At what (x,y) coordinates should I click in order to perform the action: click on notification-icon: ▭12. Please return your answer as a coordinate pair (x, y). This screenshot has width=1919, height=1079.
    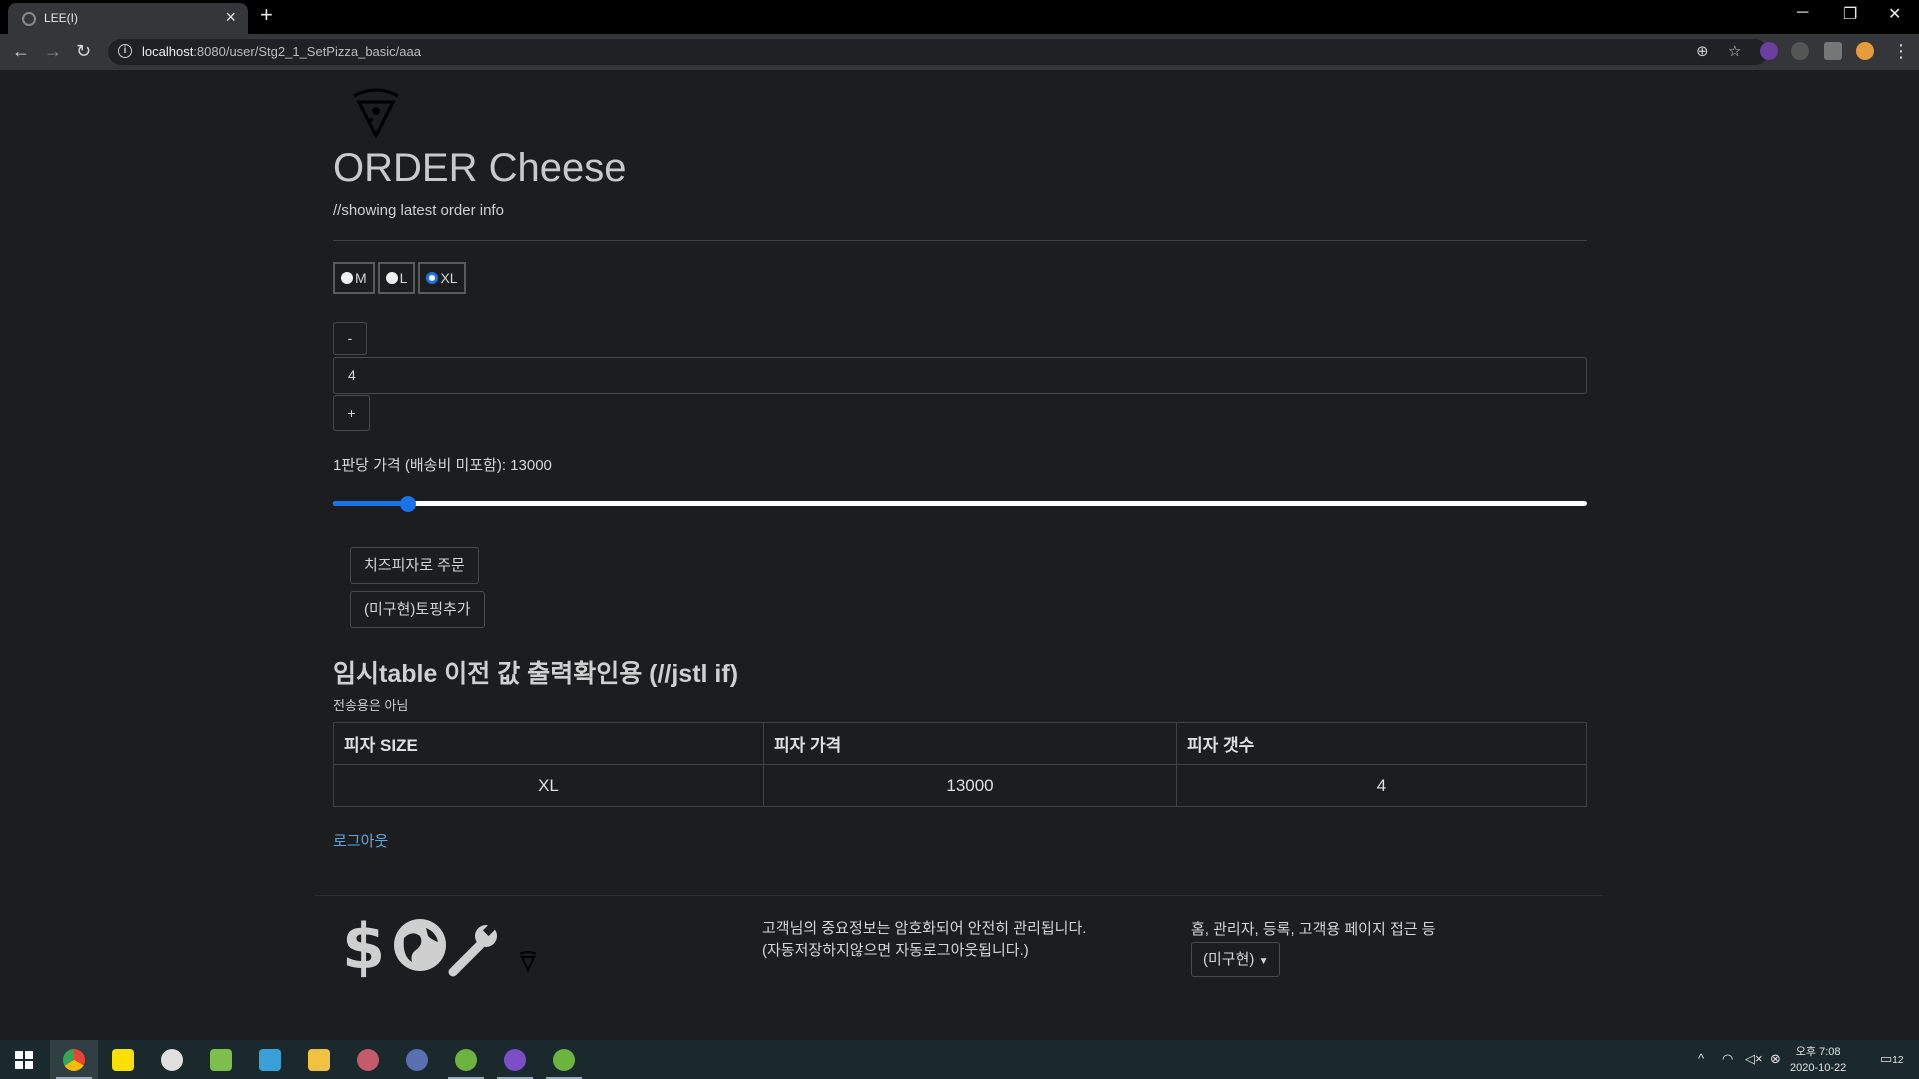
    Looking at the image, I should click on (1891, 1059).